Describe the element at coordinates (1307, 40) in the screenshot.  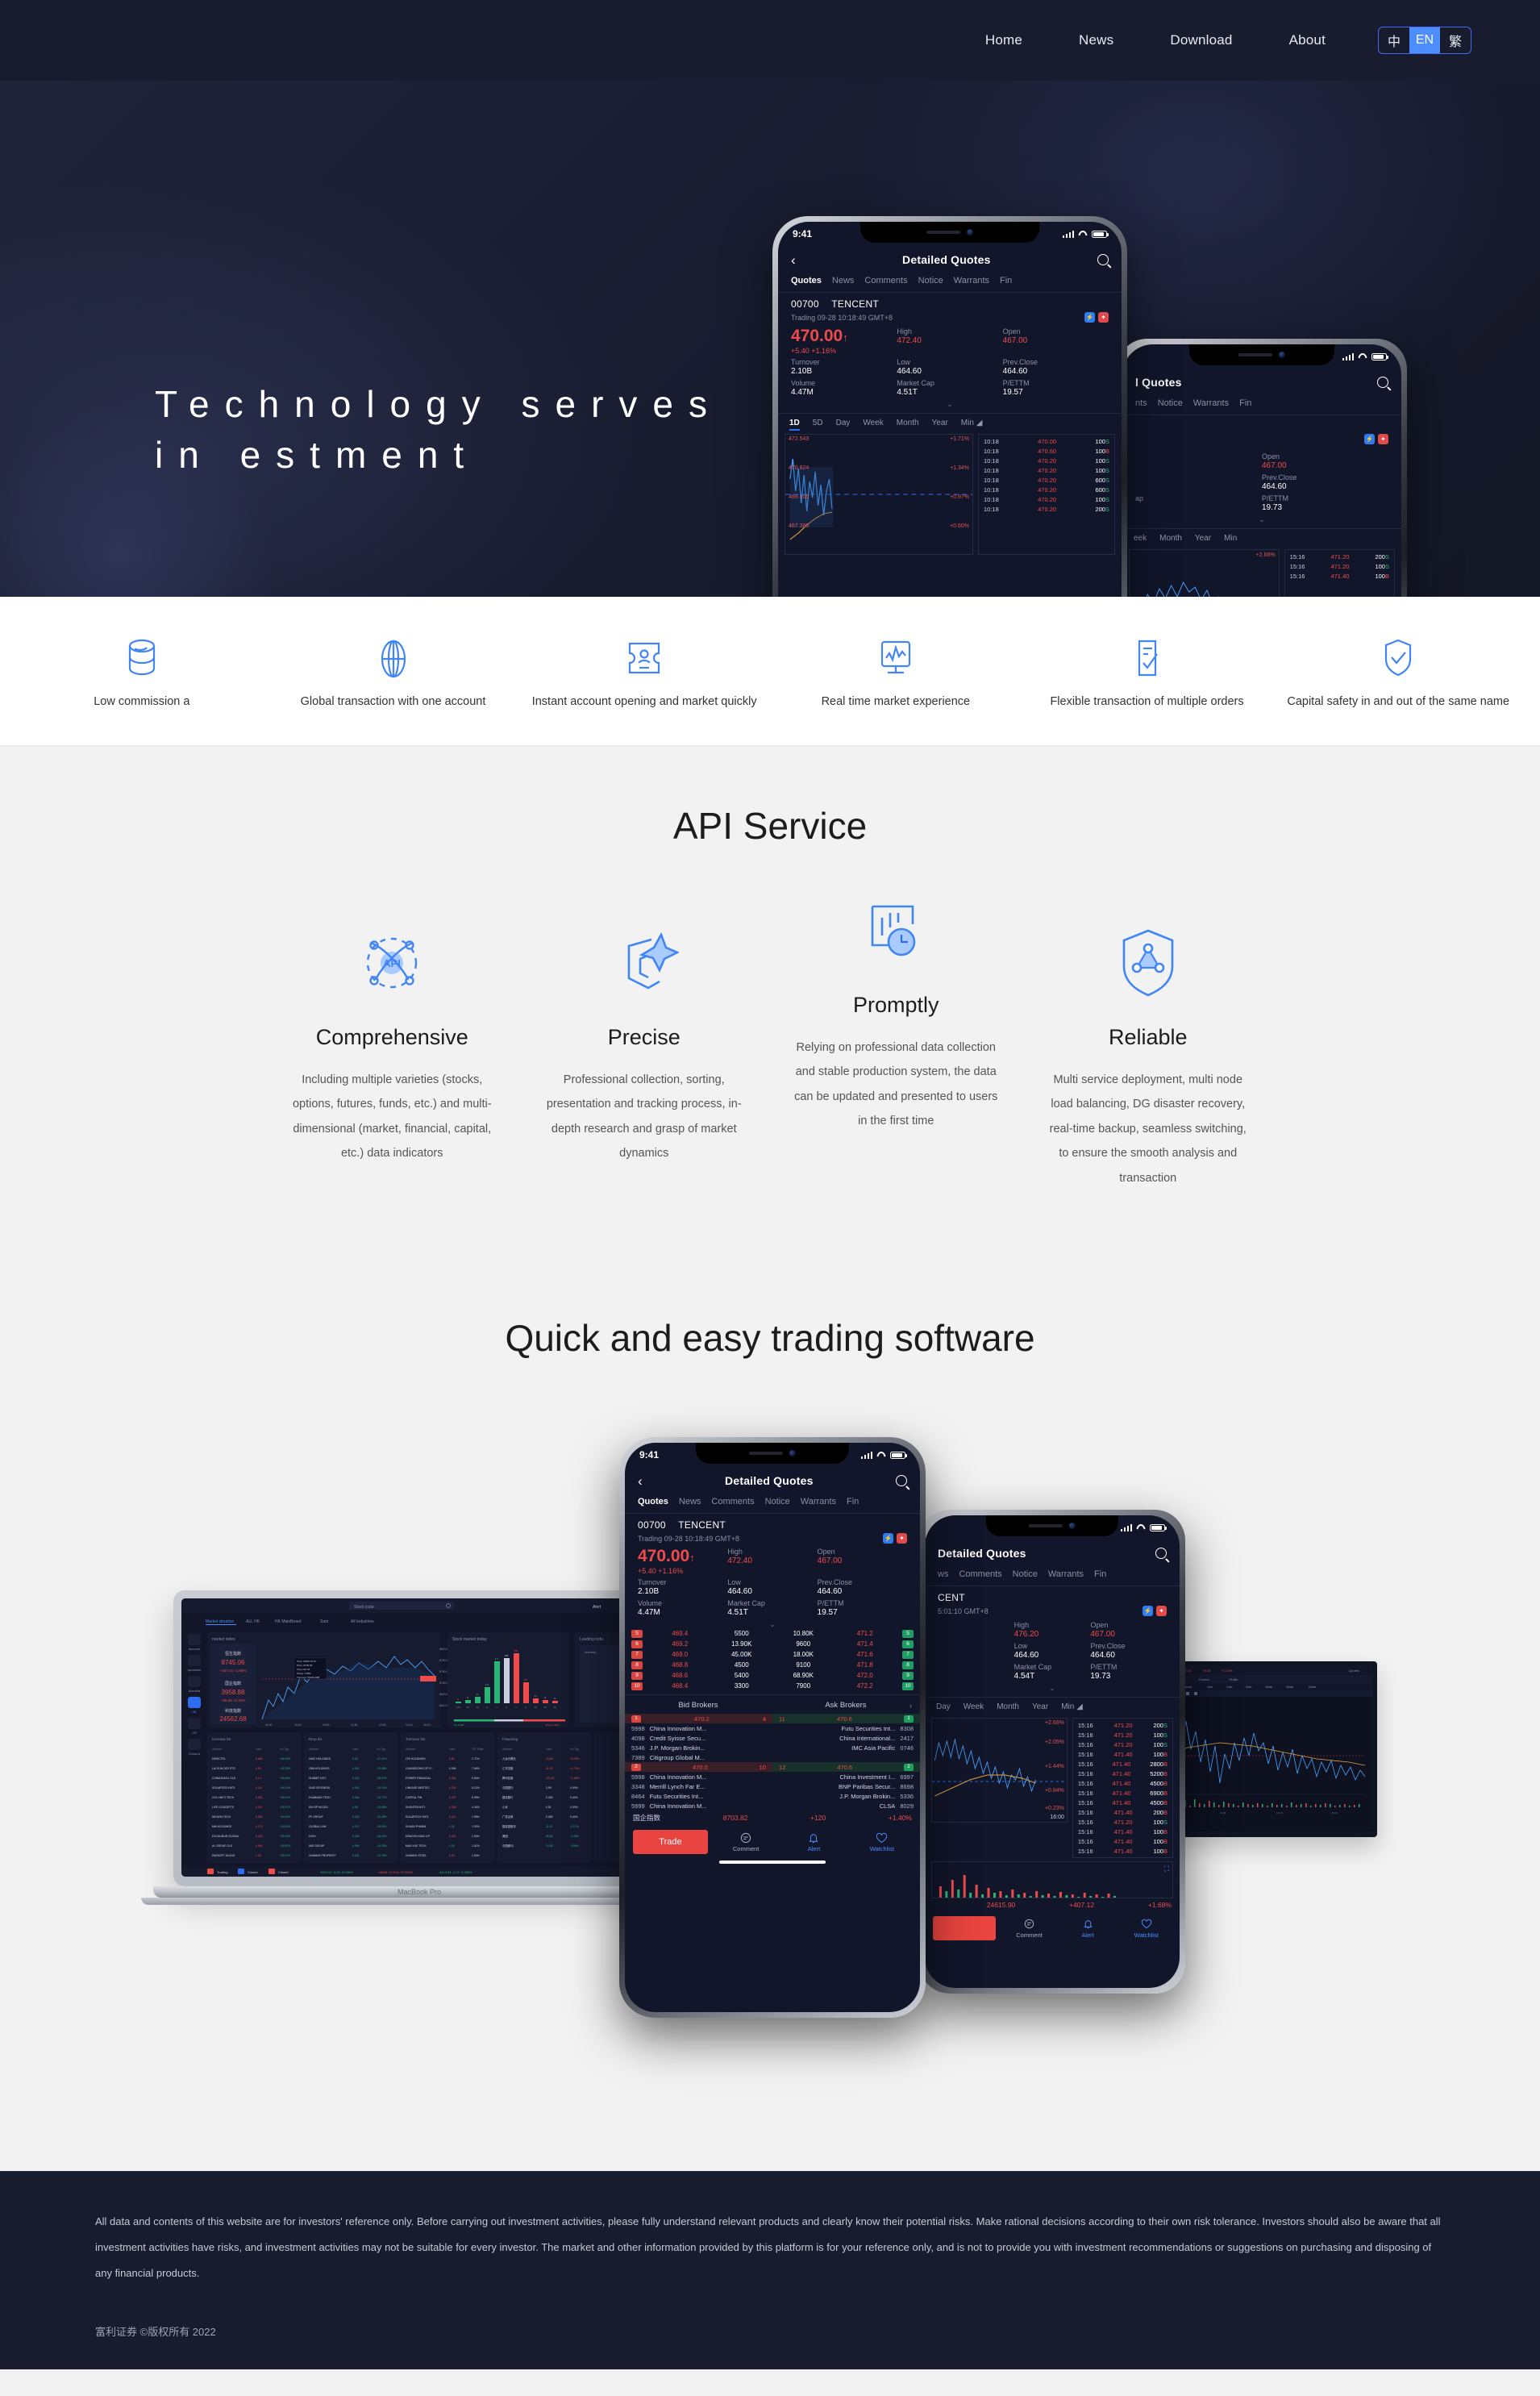
I see `nav-item-about: About` at that location.